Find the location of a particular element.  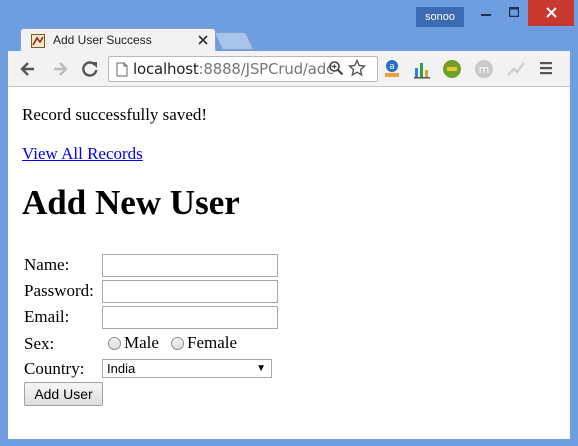

pulse-extension-icon is located at coordinates (516, 69).